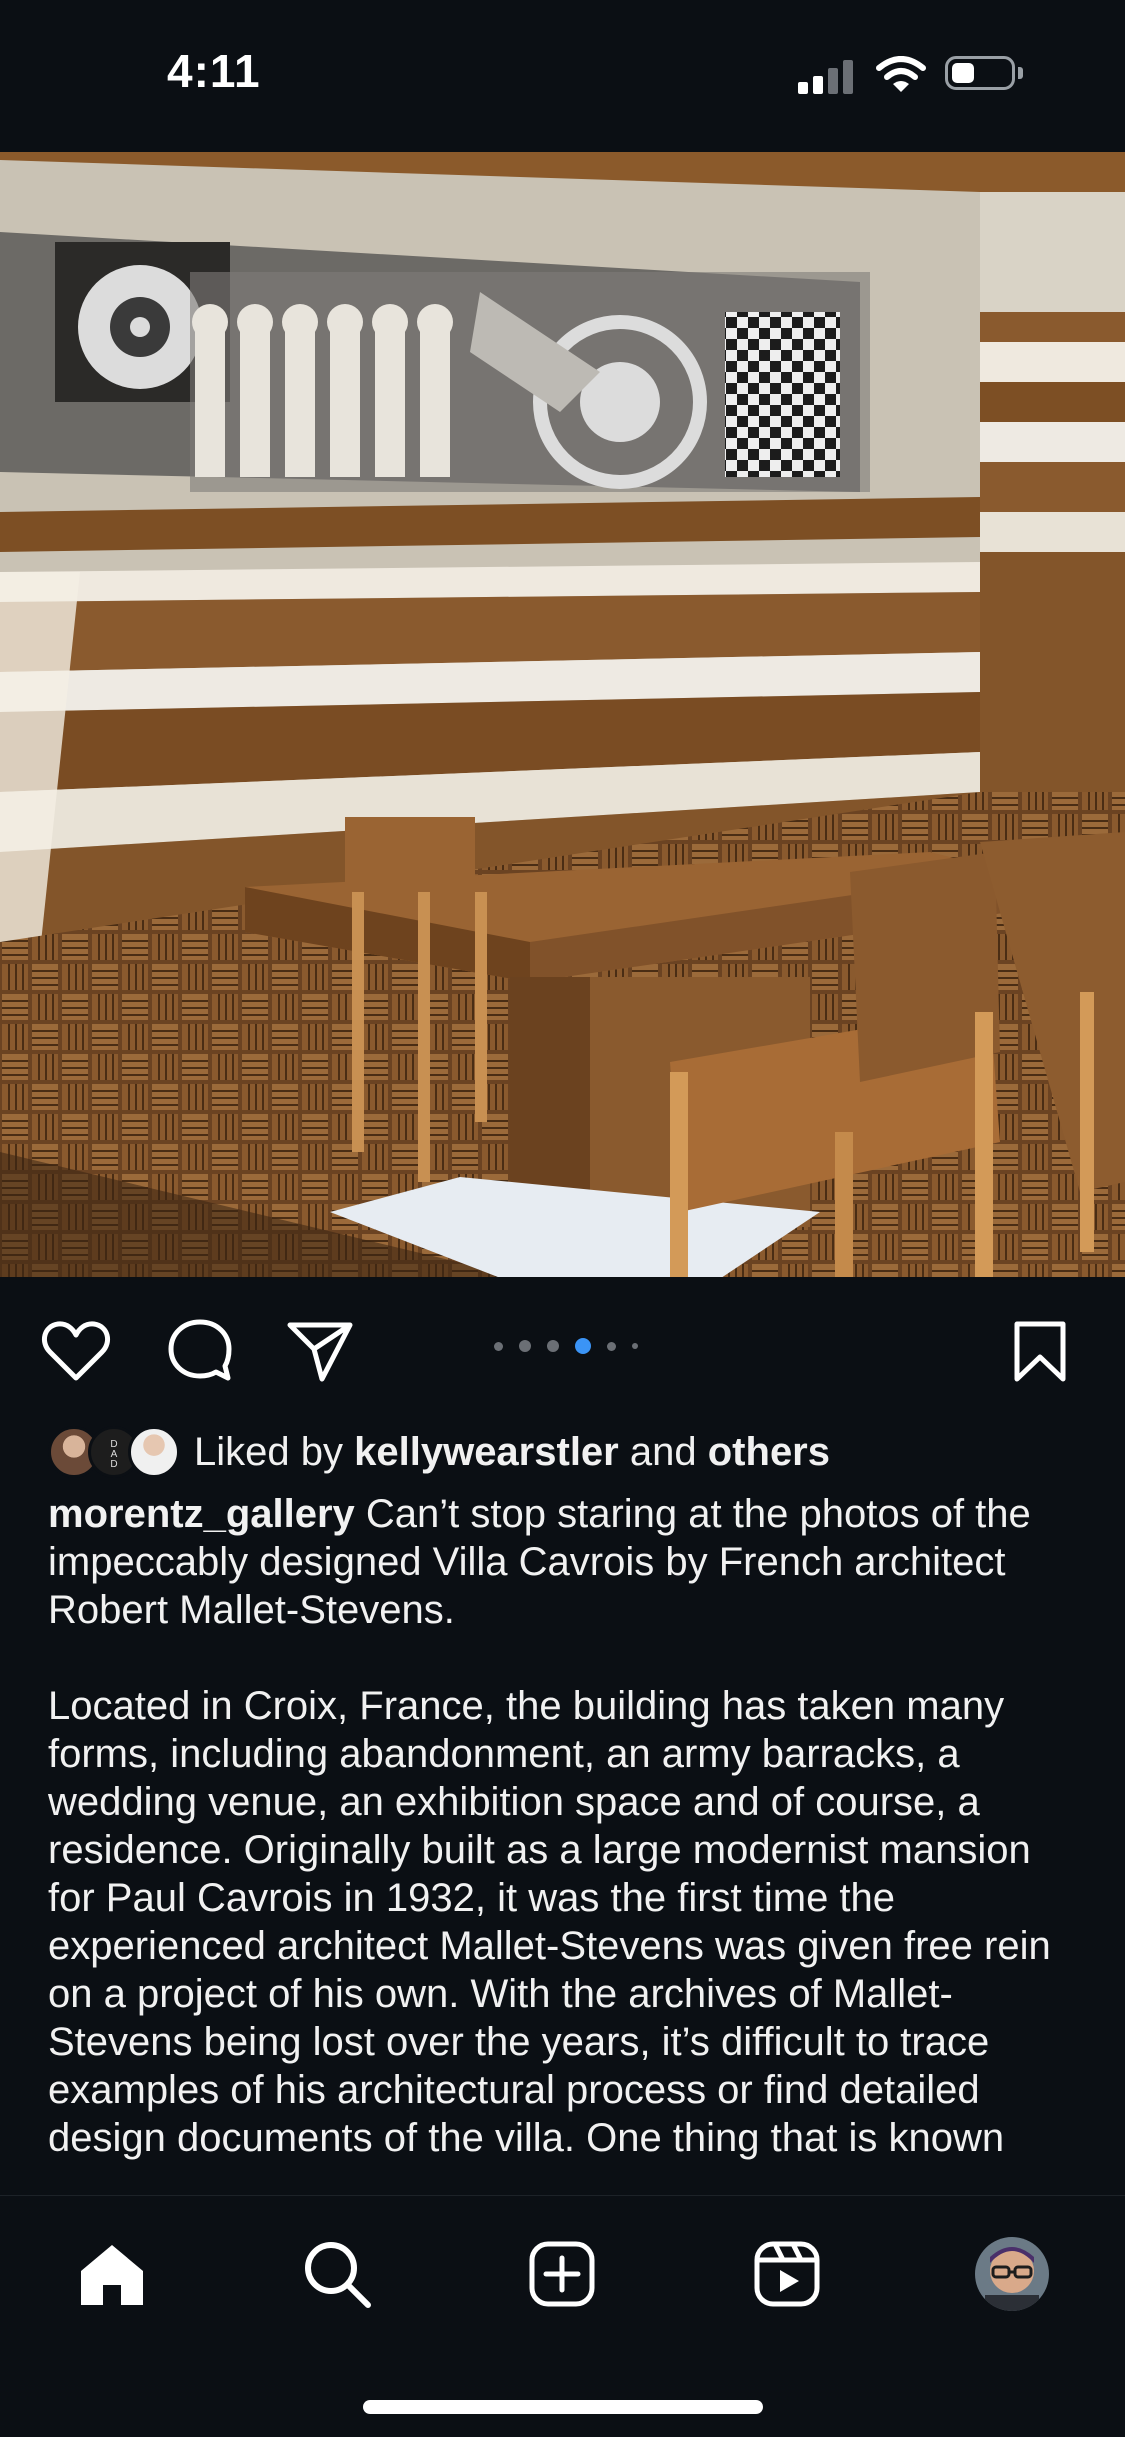  I want to click on send-icon, so click(320, 1352).